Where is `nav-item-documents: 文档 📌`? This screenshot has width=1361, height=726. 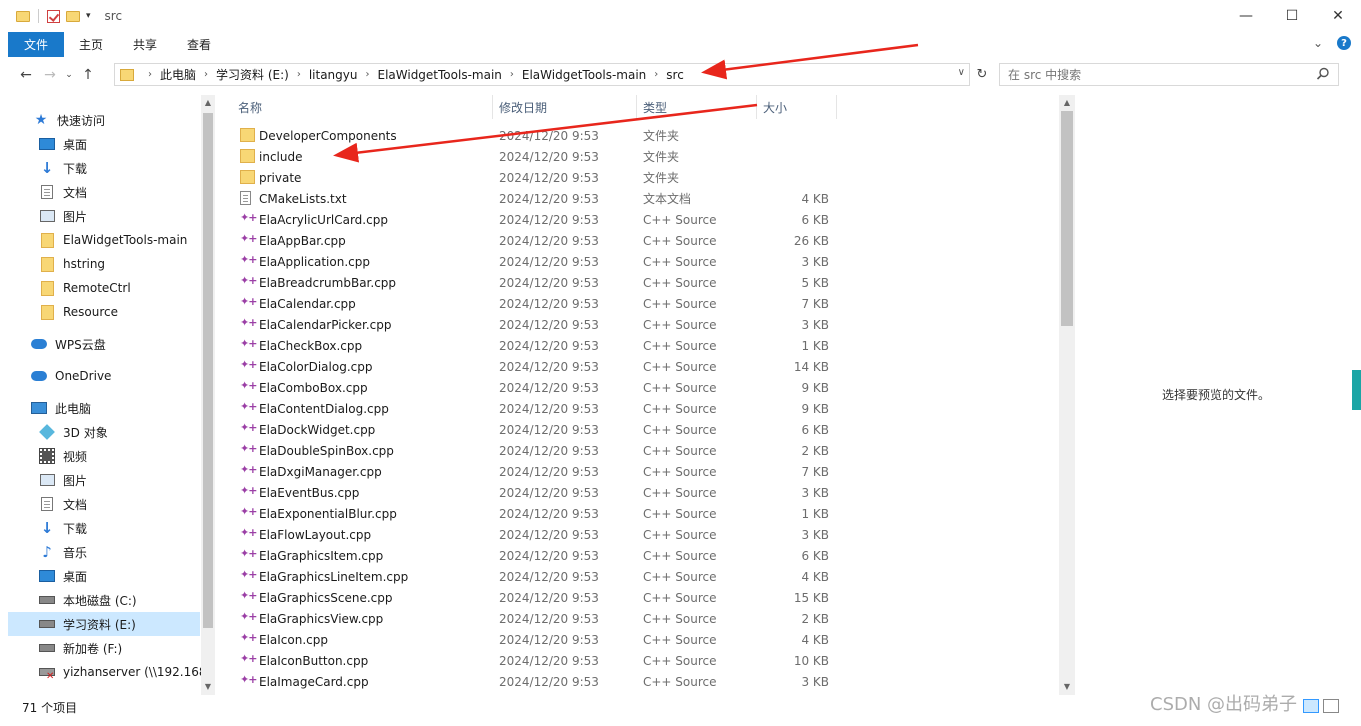
nav-item-documents: 文档 📌 is located at coordinates (126, 192).